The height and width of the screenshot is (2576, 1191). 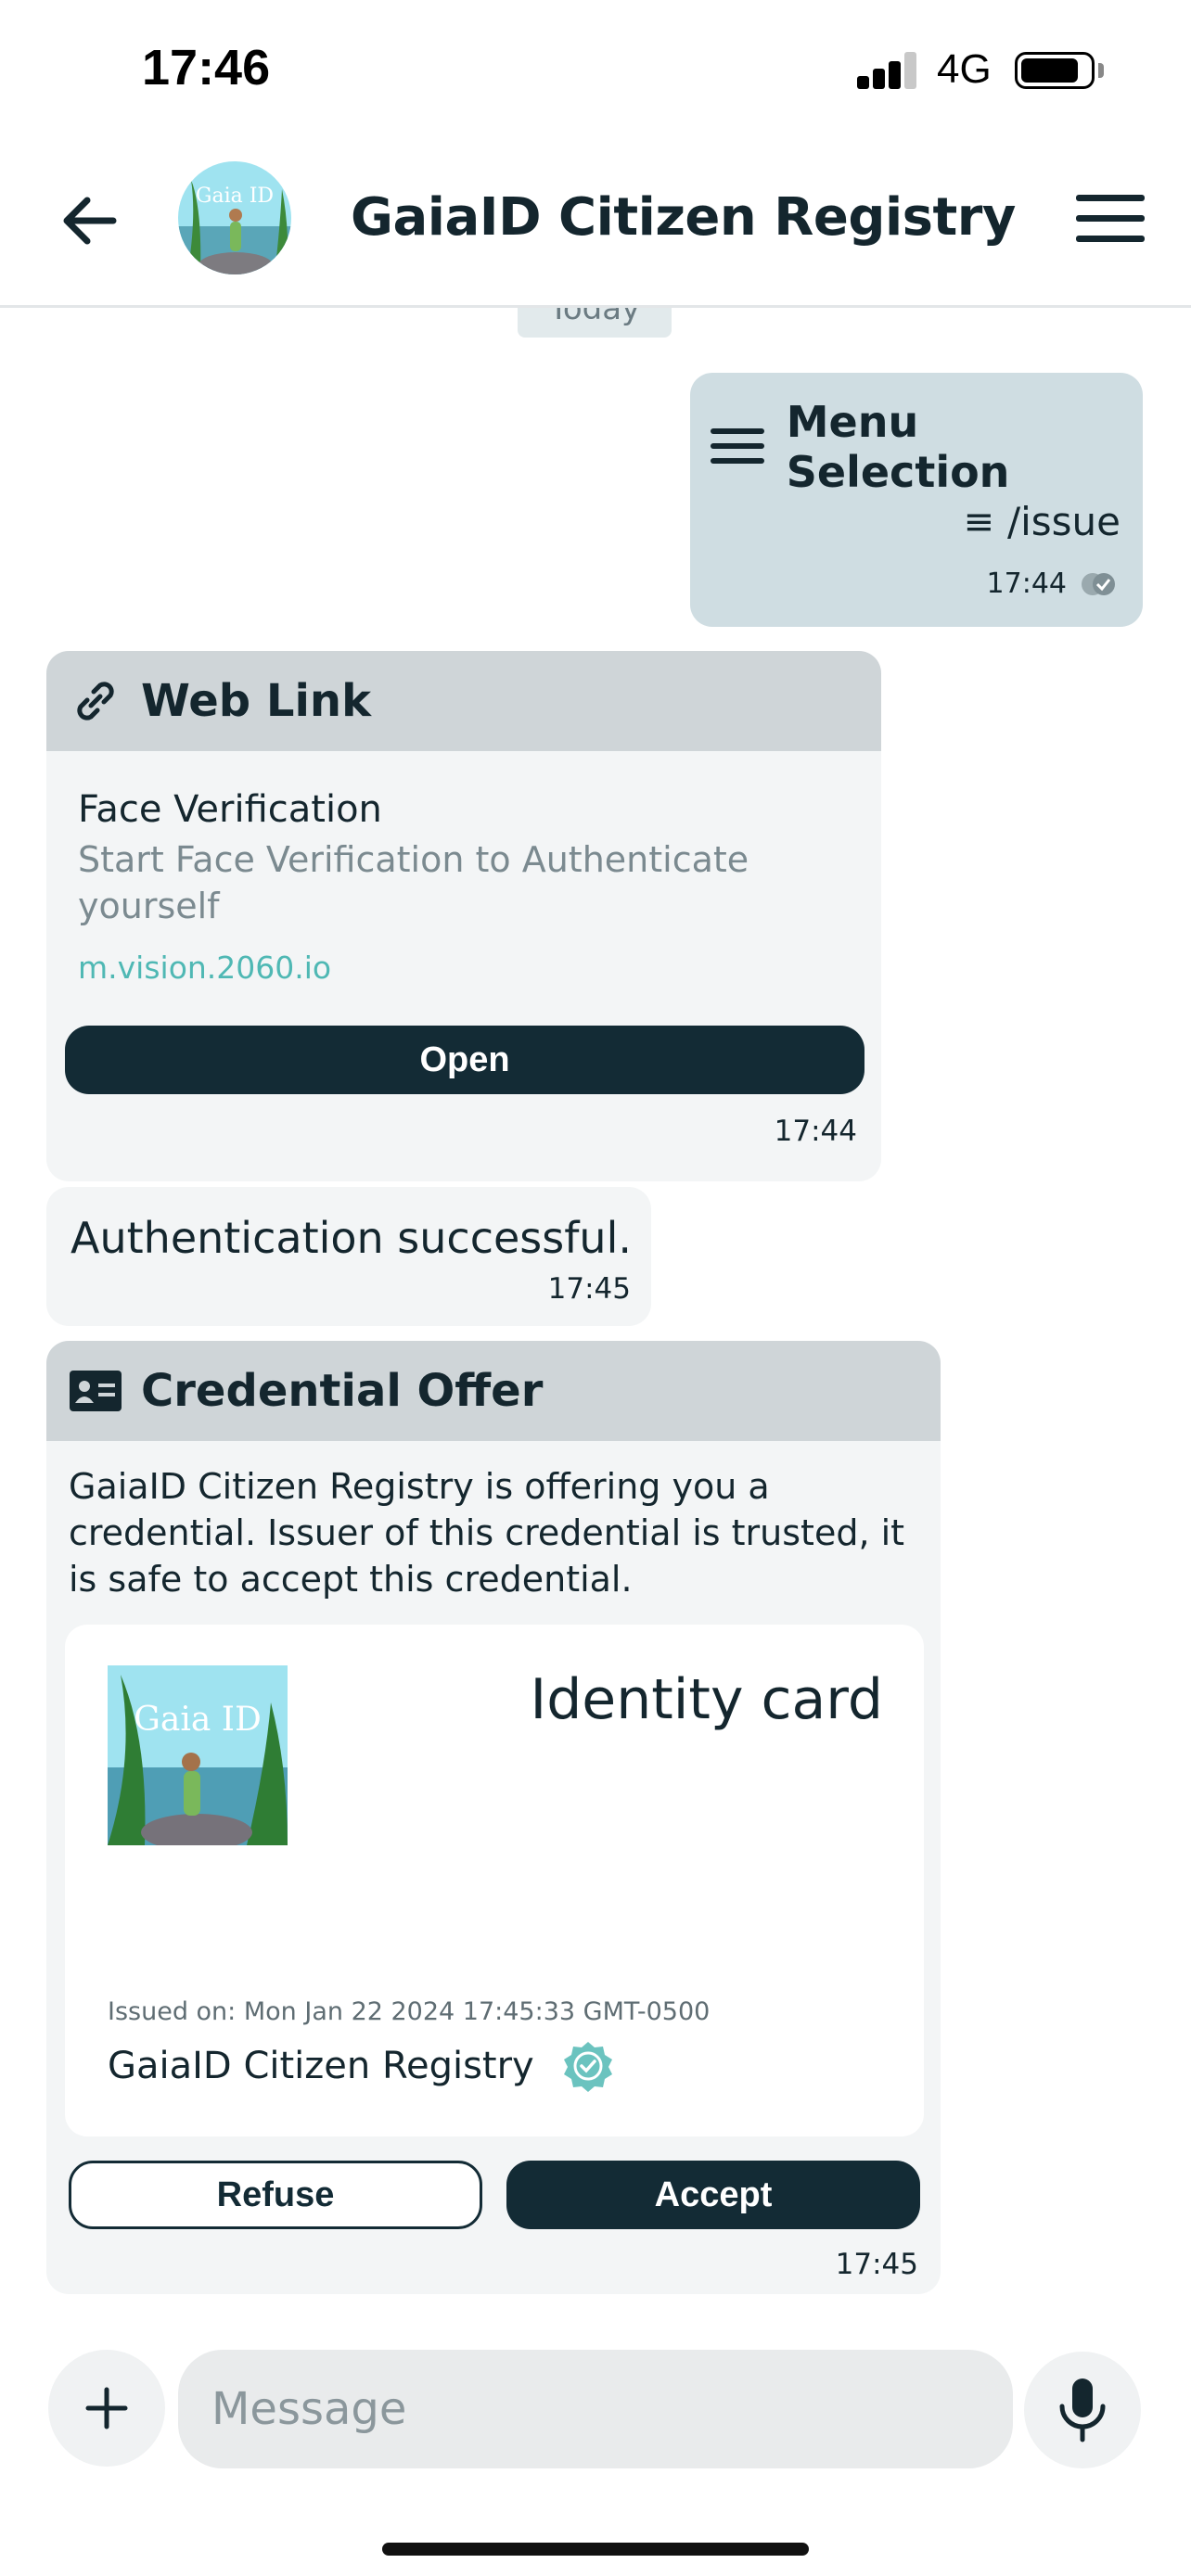 What do you see at coordinates (898, 447) in the screenshot?
I see `menu-selection-title: Menu Selection` at bounding box center [898, 447].